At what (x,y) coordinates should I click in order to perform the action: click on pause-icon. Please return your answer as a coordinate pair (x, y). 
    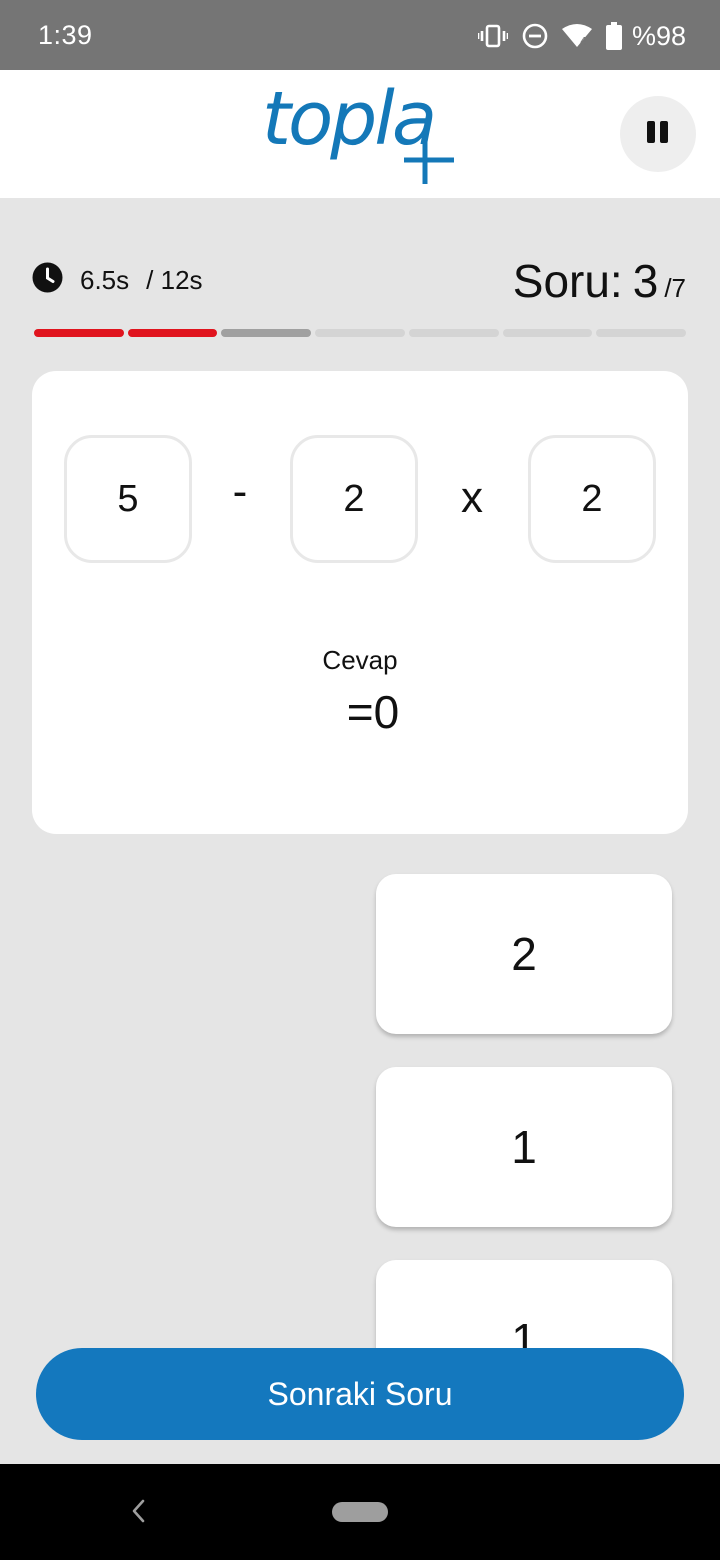
    Looking at the image, I should click on (658, 134).